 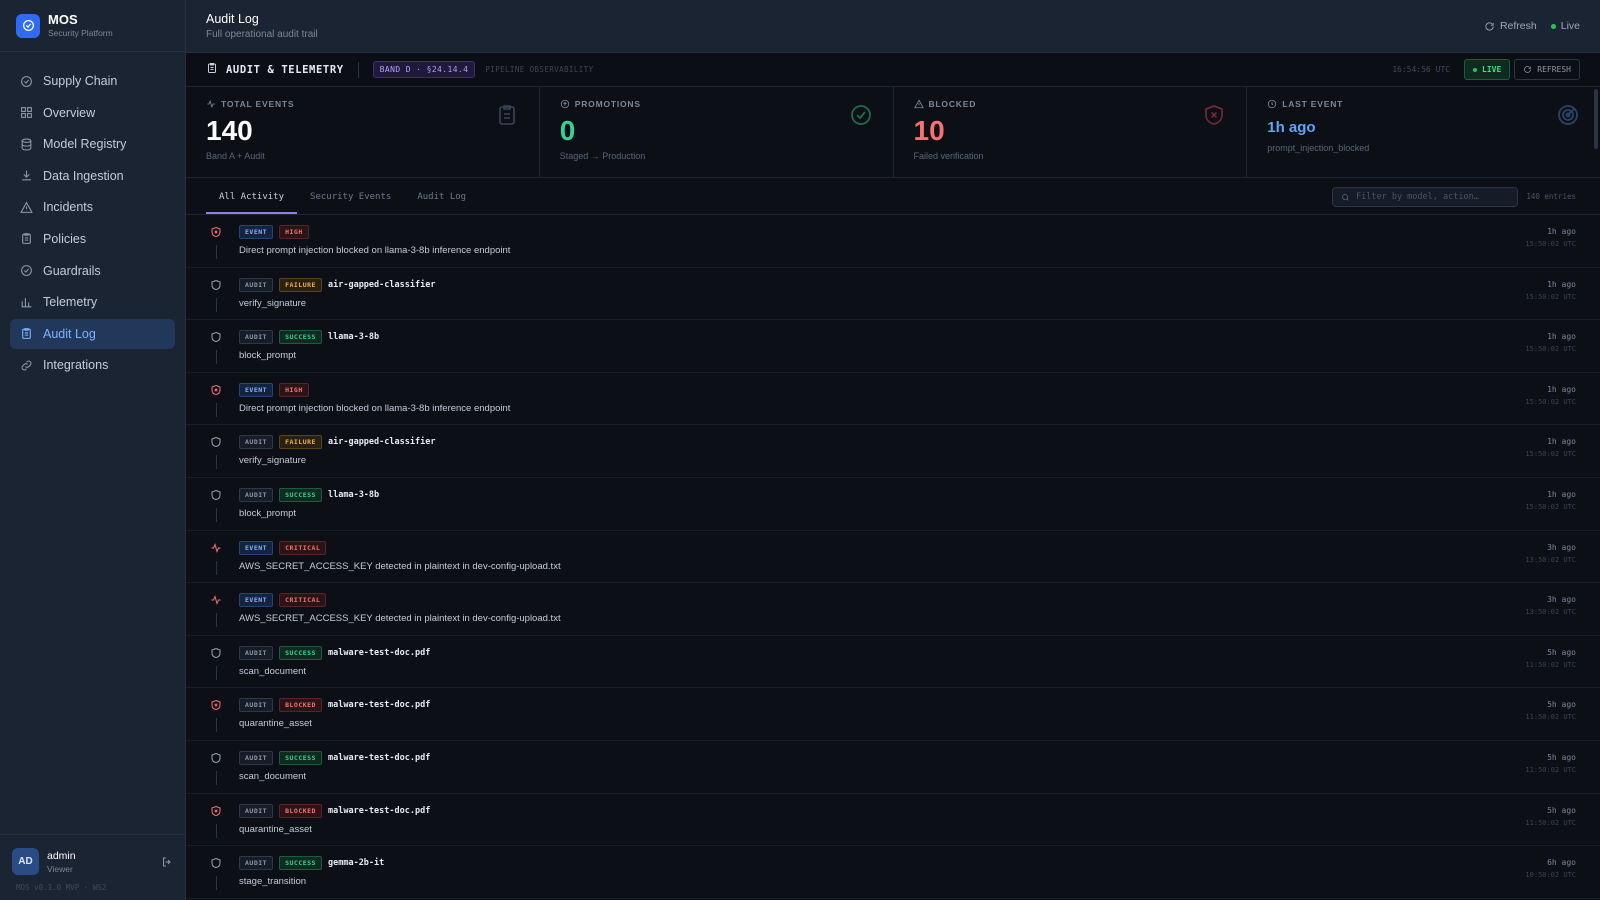 What do you see at coordinates (76, 365) in the screenshot?
I see `sidebar-item-label: Integrations` at bounding box center [76, 365].